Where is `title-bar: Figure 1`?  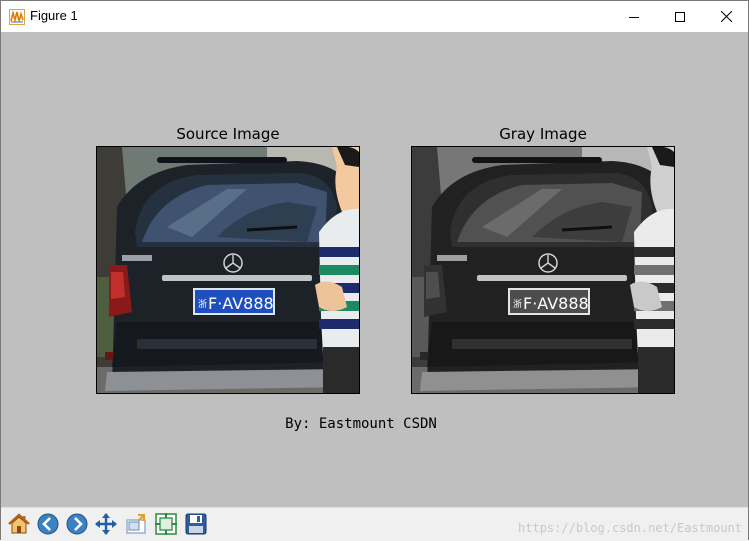
title-bar: Figure 1 is located at coordinates (374, 16).